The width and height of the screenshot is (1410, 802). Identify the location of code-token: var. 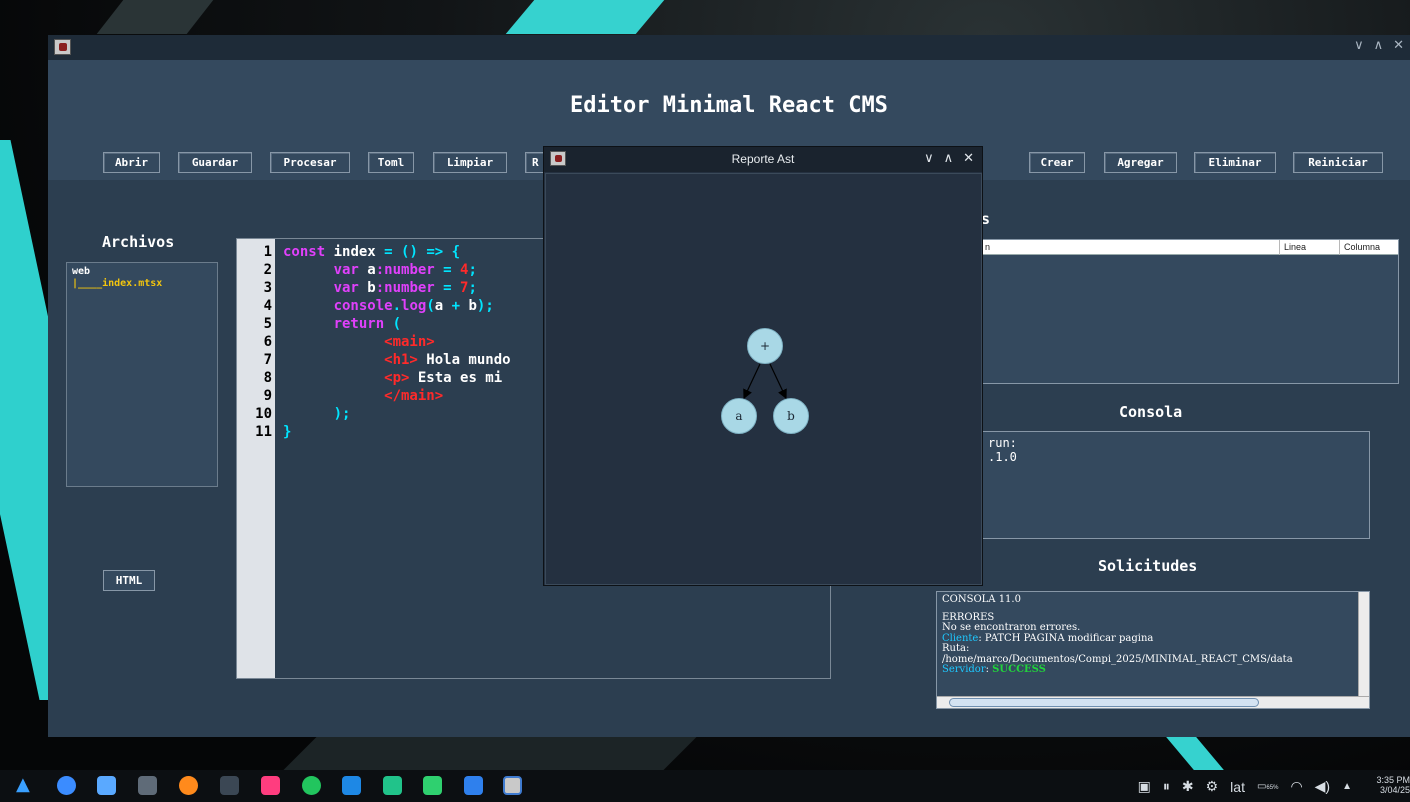
(325, 288).